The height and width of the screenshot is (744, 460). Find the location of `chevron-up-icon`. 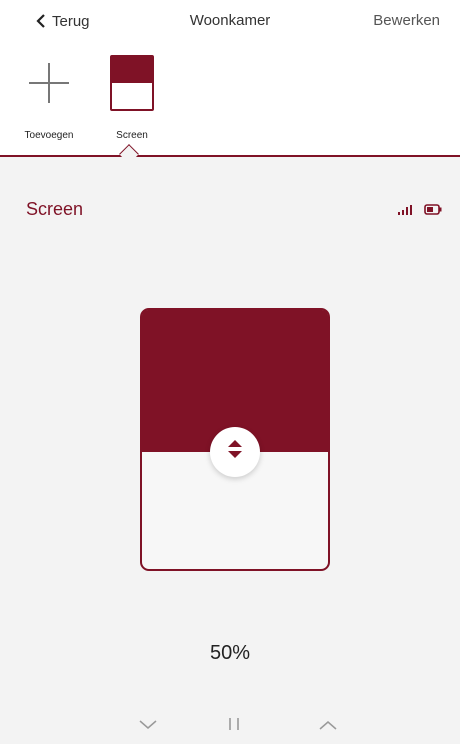

chevron-up-icon is located at coordinates (328, 726).